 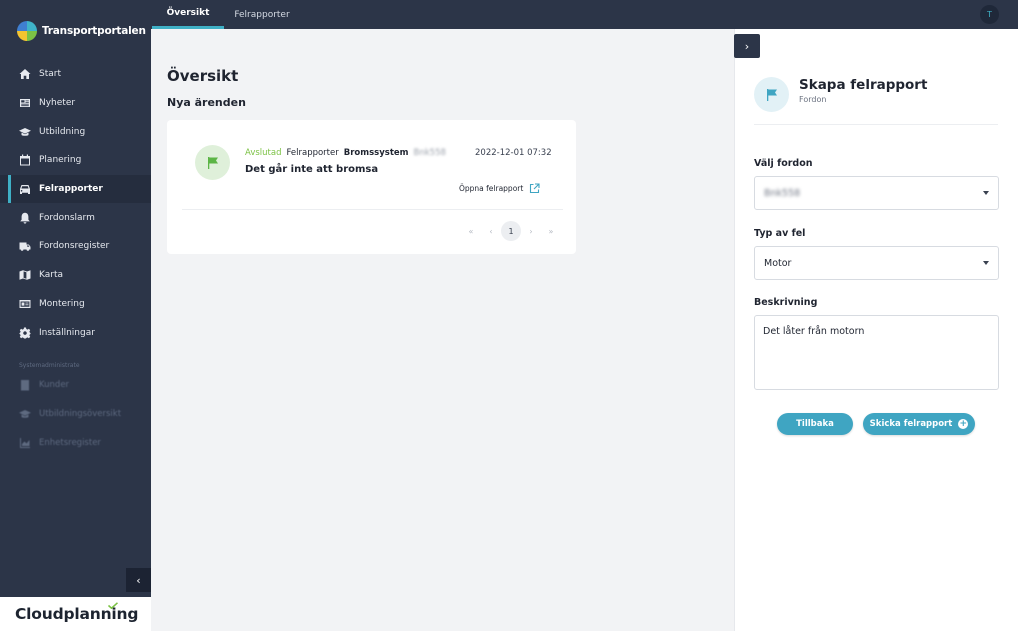 I want to click on open-report-link: Öppna felrapport, so click(x=499, y=188).